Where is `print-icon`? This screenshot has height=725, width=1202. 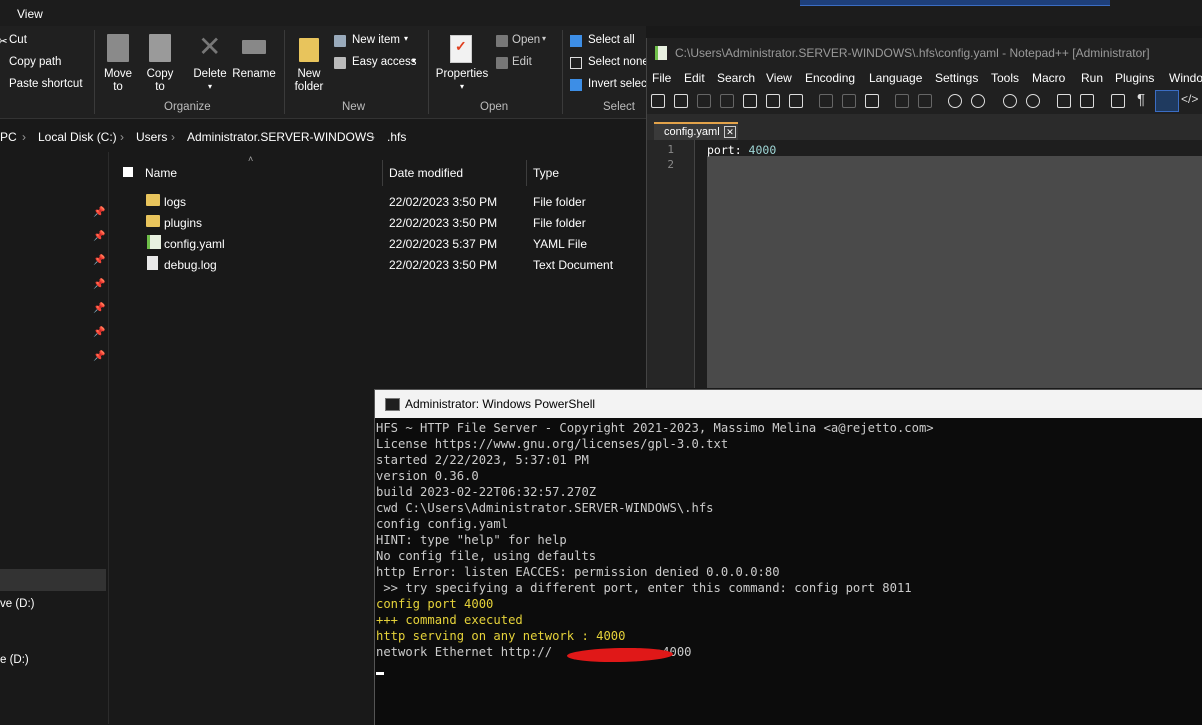
print-icon is located at coordinates (796, 101).